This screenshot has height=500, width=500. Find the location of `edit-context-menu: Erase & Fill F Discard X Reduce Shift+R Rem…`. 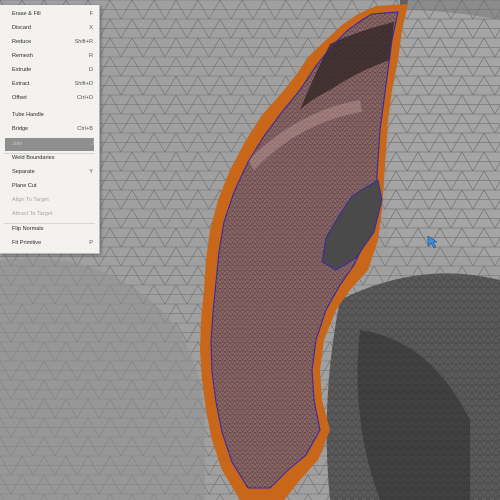

edit-context-menu: Erase & Fill F Discard X Reduce Shift+R Rem… is located at coordinates (50, 129).